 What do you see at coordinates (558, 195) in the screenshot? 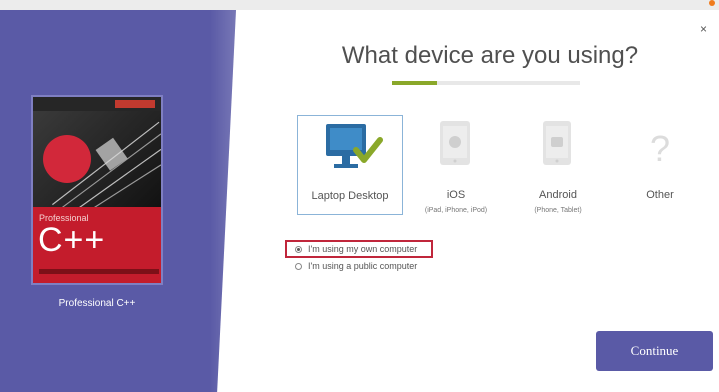
I see `device-label: Android` at bounding box center [558, 195].